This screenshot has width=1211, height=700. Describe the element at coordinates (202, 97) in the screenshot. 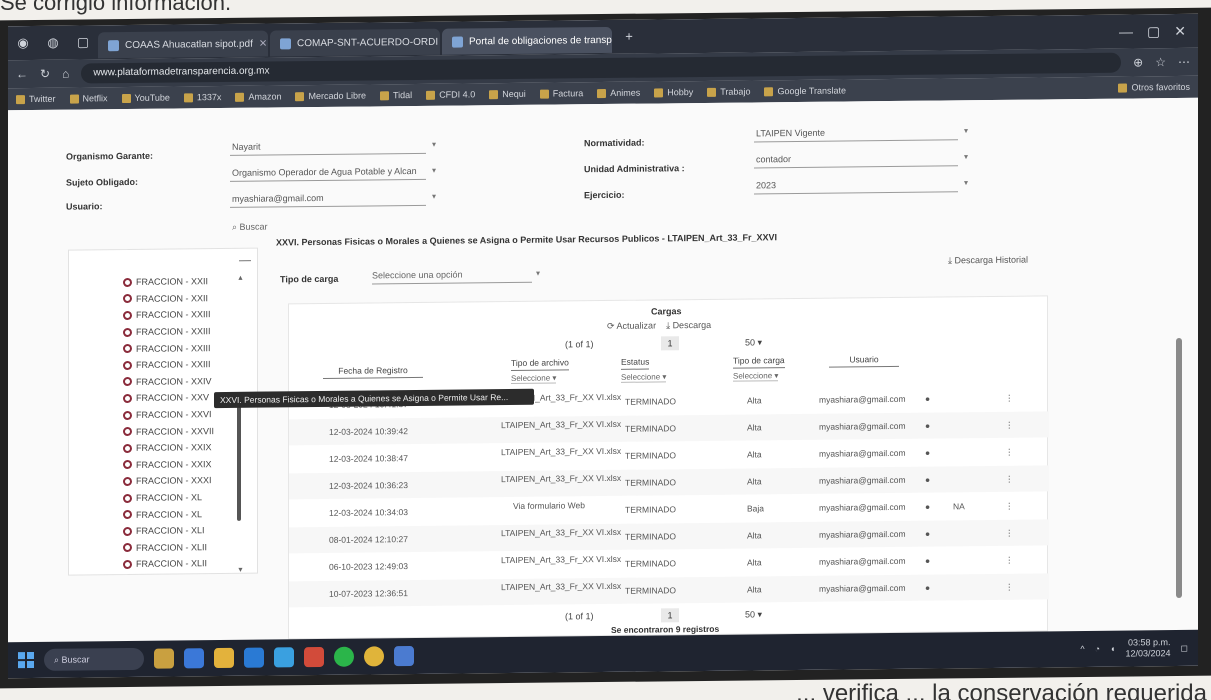

I see `bookmark-item: 1337x` at that location.